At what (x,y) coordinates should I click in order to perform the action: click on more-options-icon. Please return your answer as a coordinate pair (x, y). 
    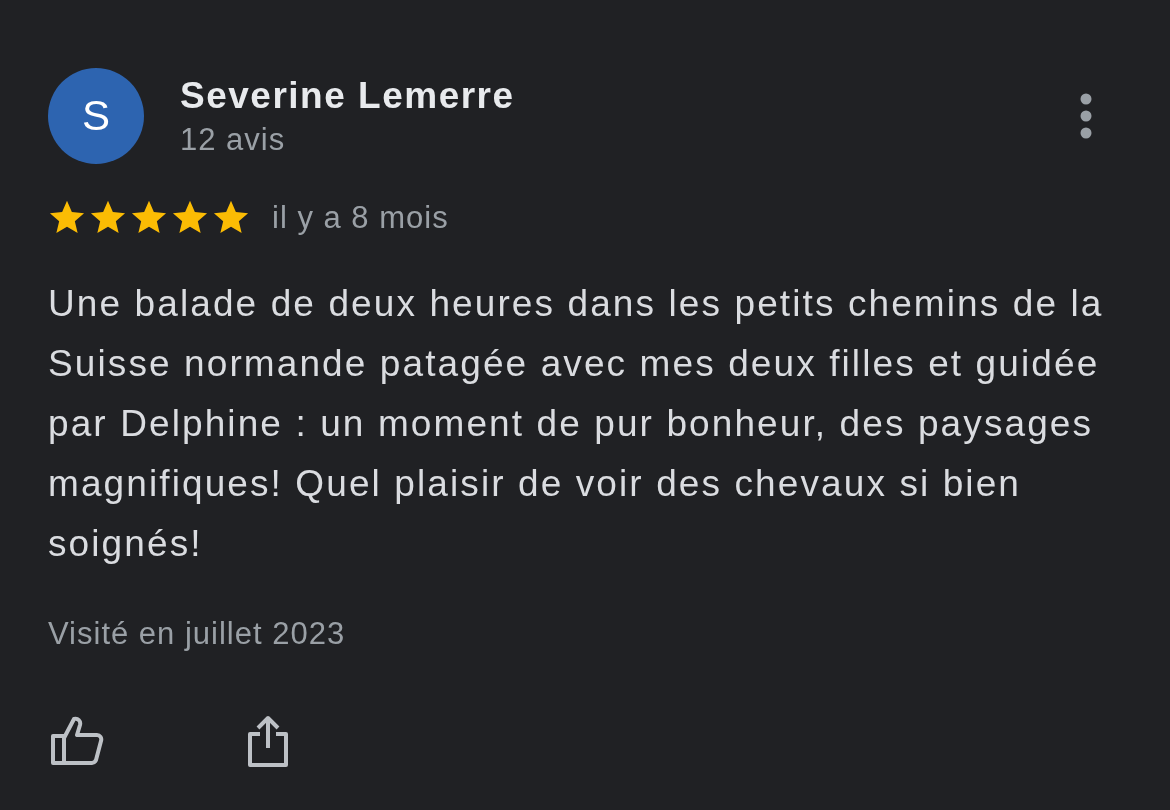
    Looking at the image, I should click on (1086, 116).